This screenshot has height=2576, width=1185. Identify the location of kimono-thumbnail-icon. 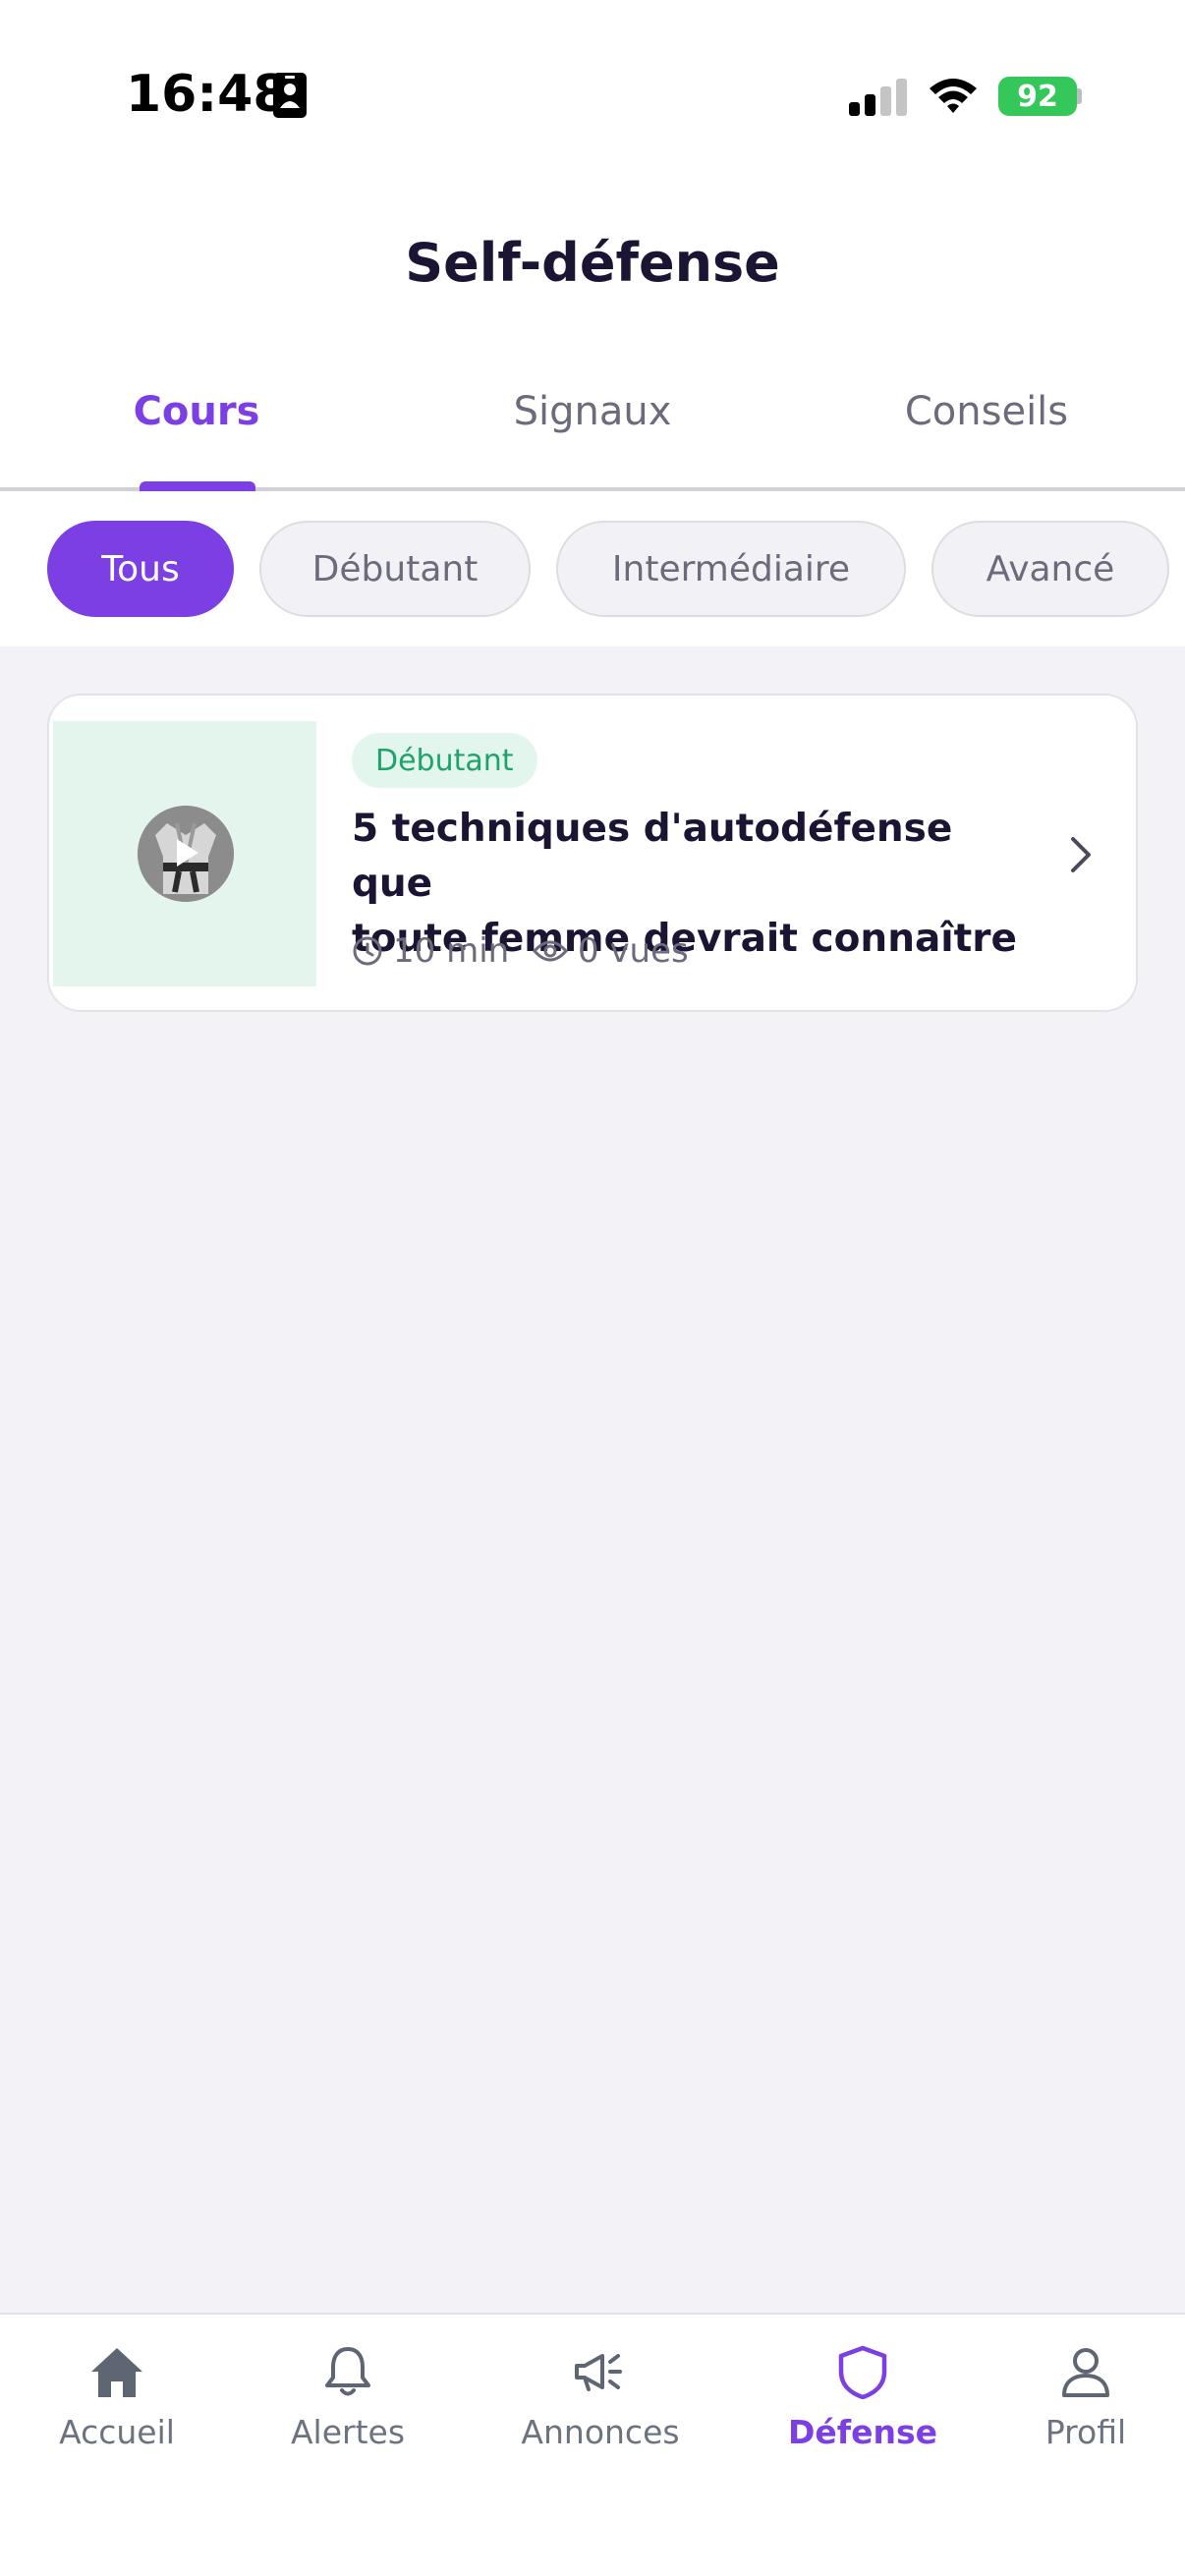
(186, 854).